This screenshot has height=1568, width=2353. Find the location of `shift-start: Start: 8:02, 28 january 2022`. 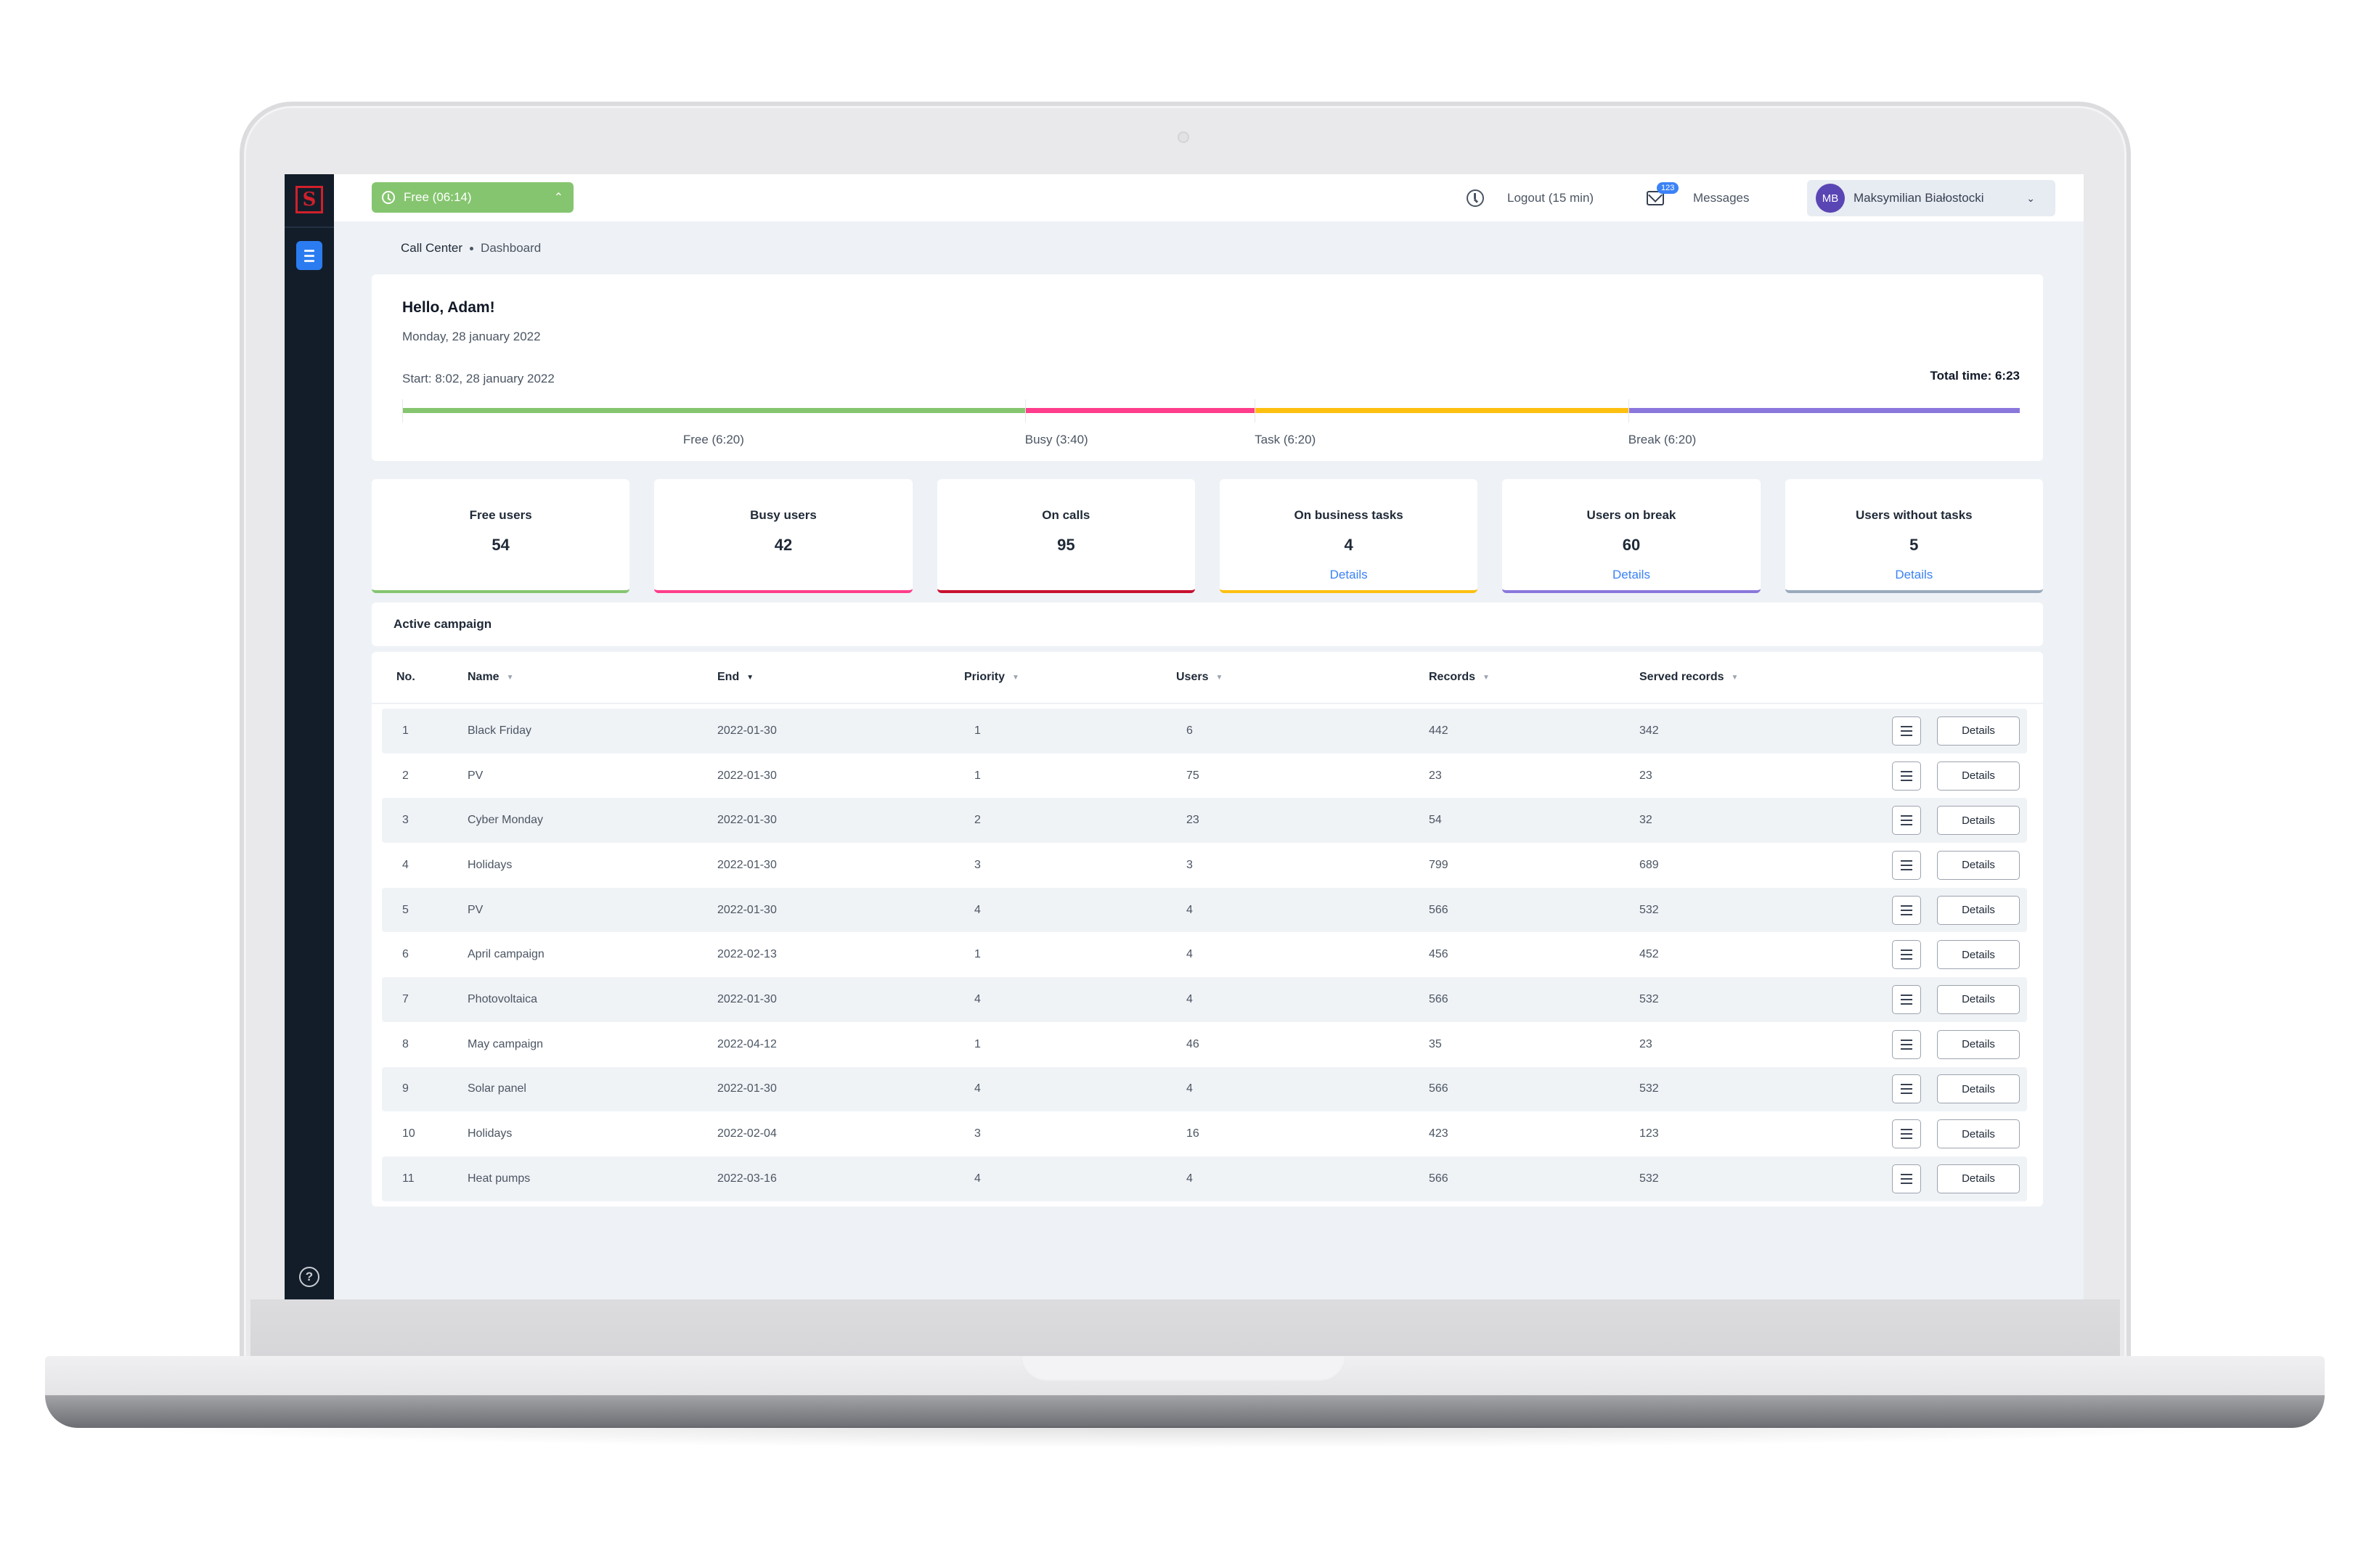

shift-start: Start: 8:02, 28 january 2022 is located at coordinates (479, 379).